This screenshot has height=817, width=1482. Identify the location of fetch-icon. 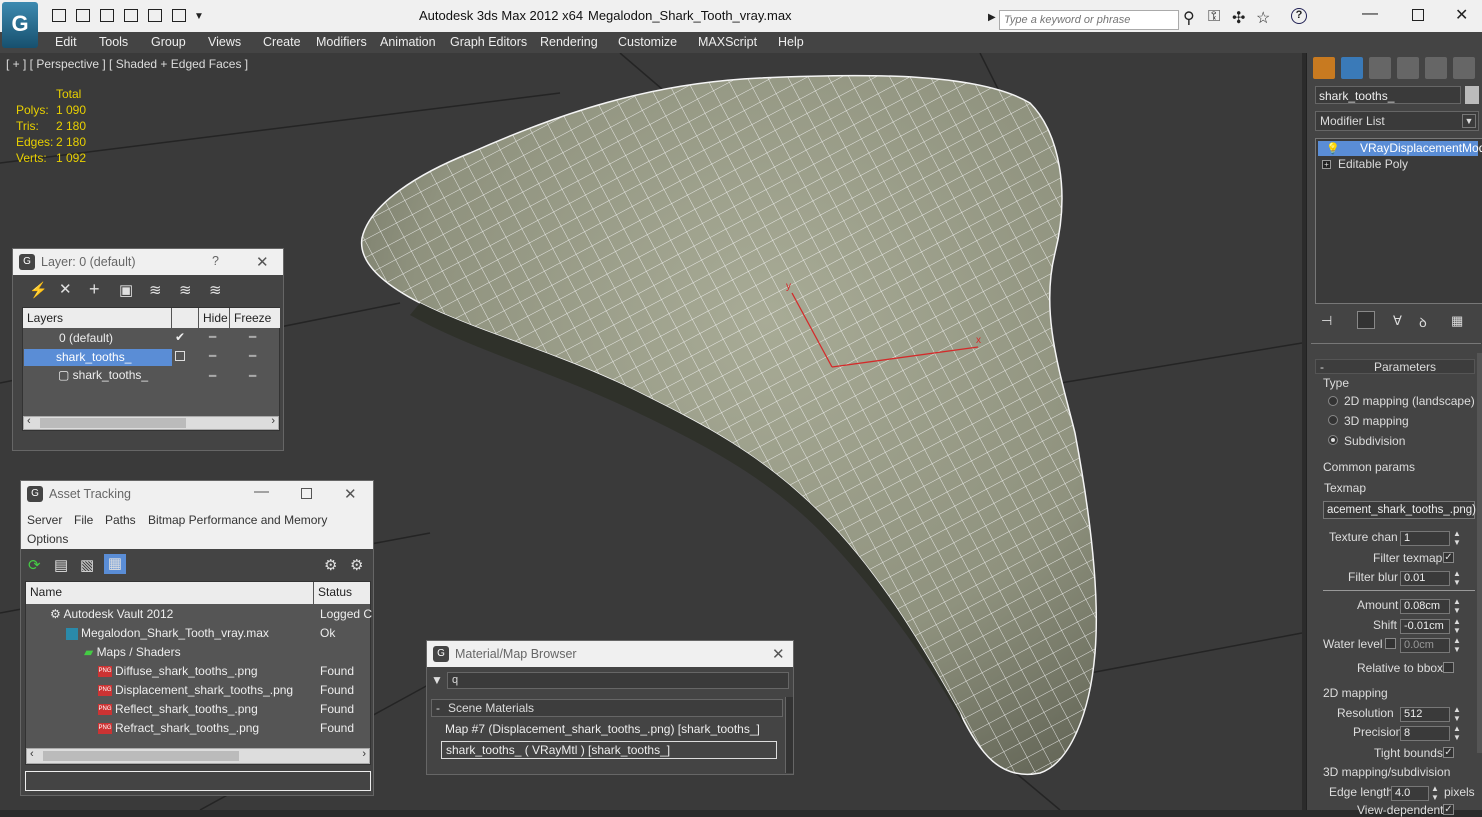
(179, 15).